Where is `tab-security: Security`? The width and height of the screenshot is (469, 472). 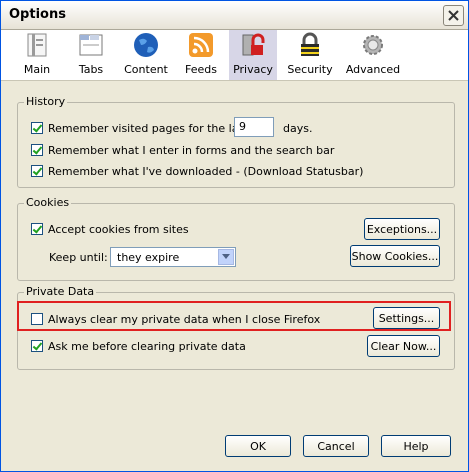
tab-security: Security is located at coordinates (310, 55).